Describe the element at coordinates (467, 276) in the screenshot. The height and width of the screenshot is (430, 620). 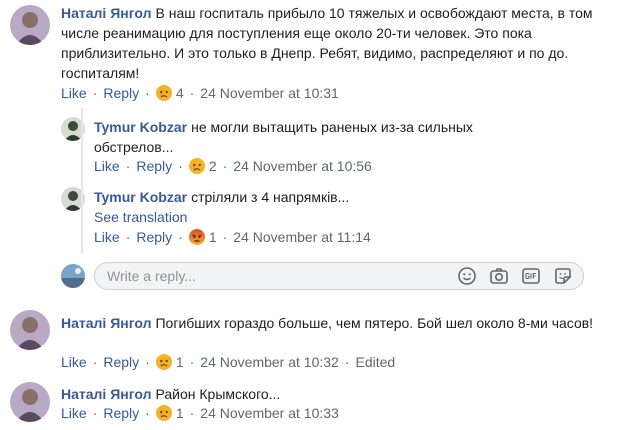
I see `emoji-icon` at that location.